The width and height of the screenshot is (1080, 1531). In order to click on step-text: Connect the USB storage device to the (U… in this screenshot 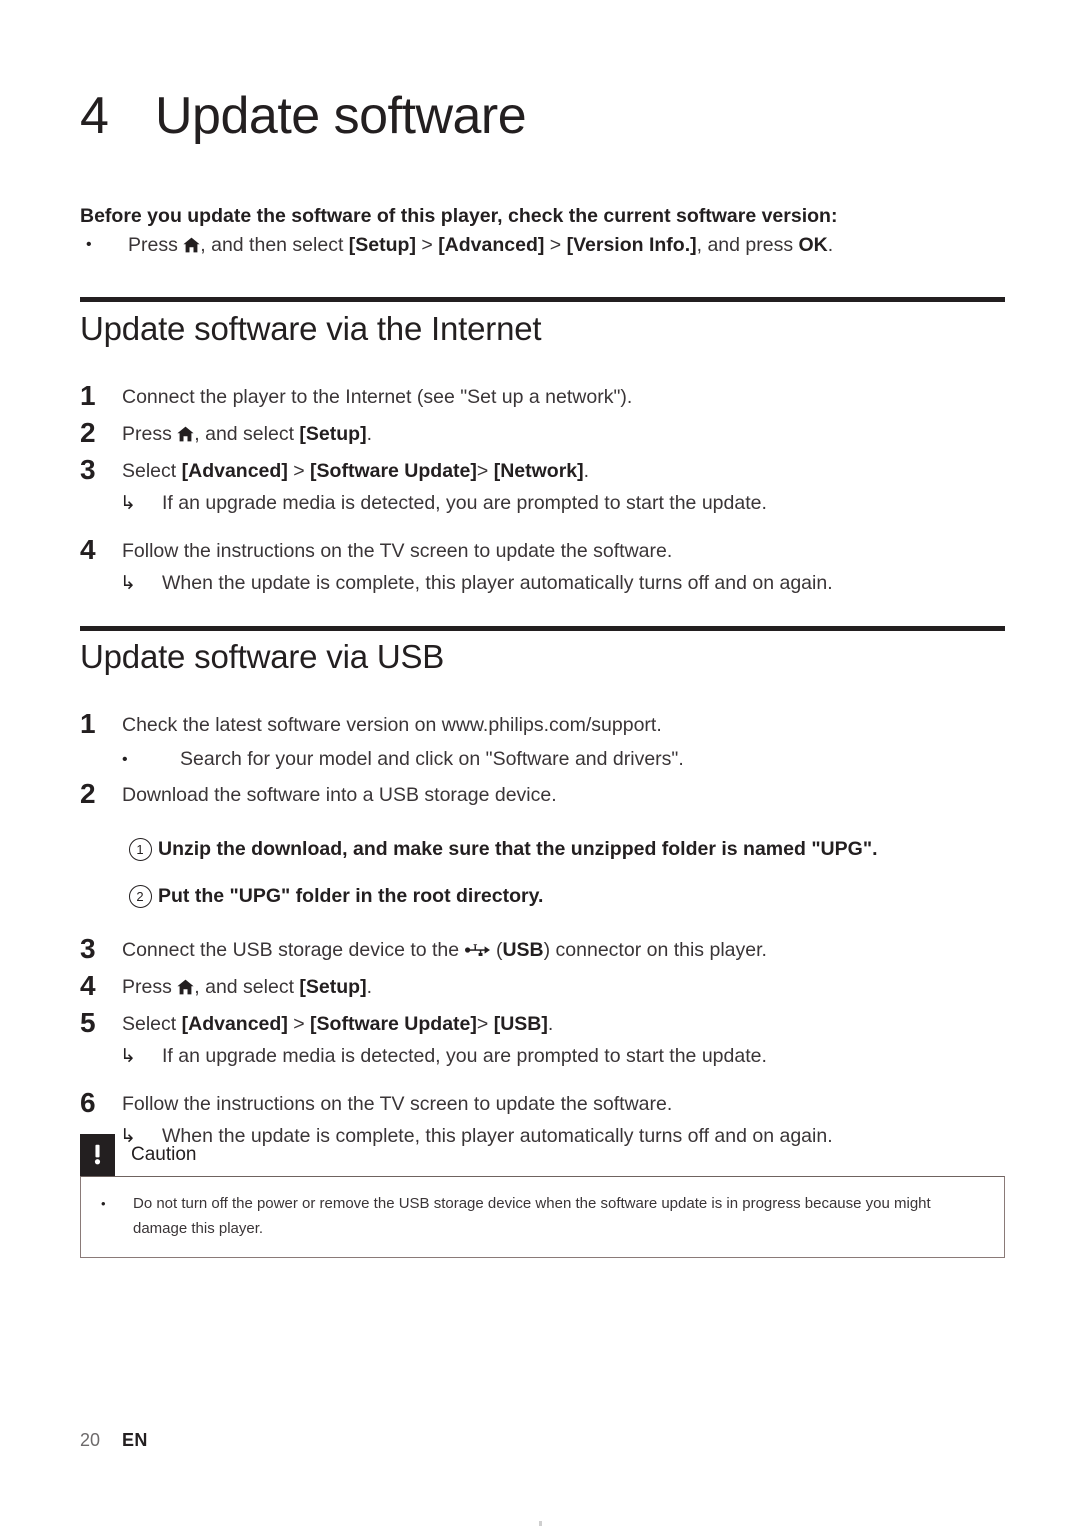, I will do `click(566, 949)`.